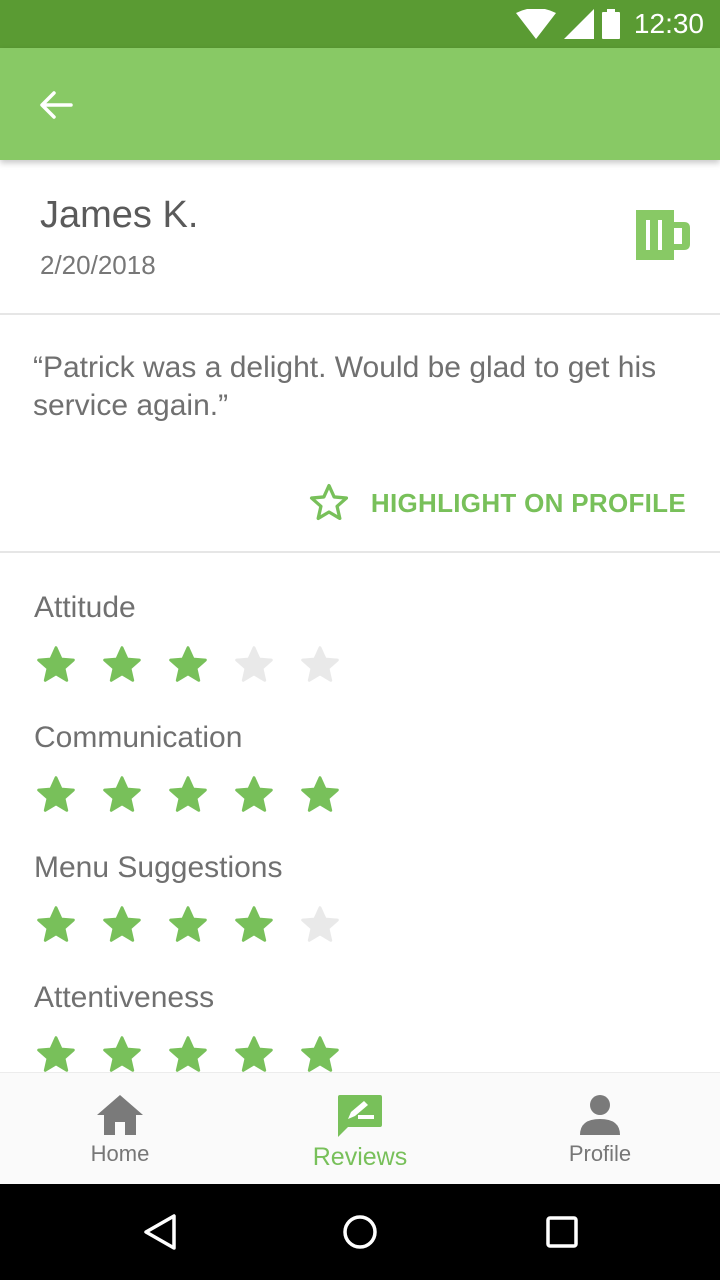  I want to click on system-back-button, so click(160, 1232).